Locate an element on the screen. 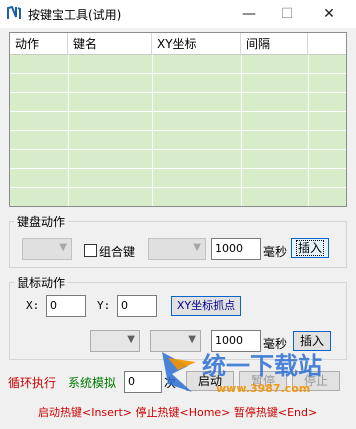 Image resolution: width=356 pixels, height=429 pixels. keyboard-insert-button: 插入 is located at coordinates (310, 248).